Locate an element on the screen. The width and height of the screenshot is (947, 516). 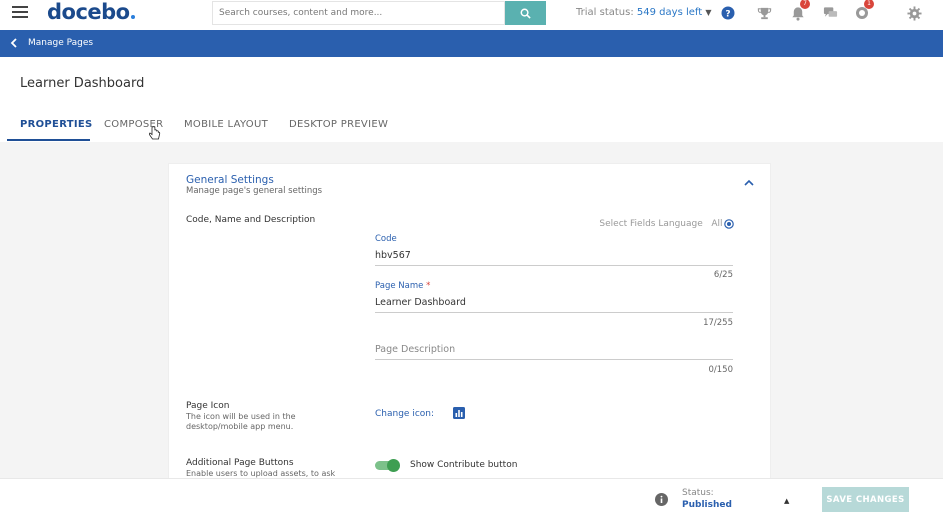
search-button is located at coordinates (525, 13).